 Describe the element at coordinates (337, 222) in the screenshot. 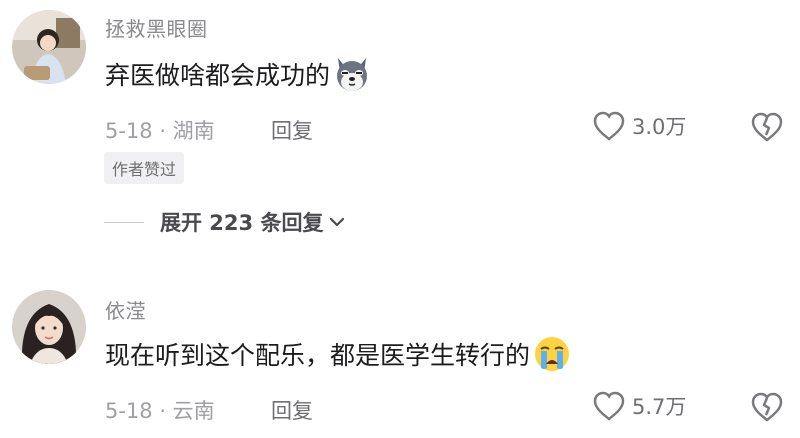

I see `chevron-down-icon` at that location.